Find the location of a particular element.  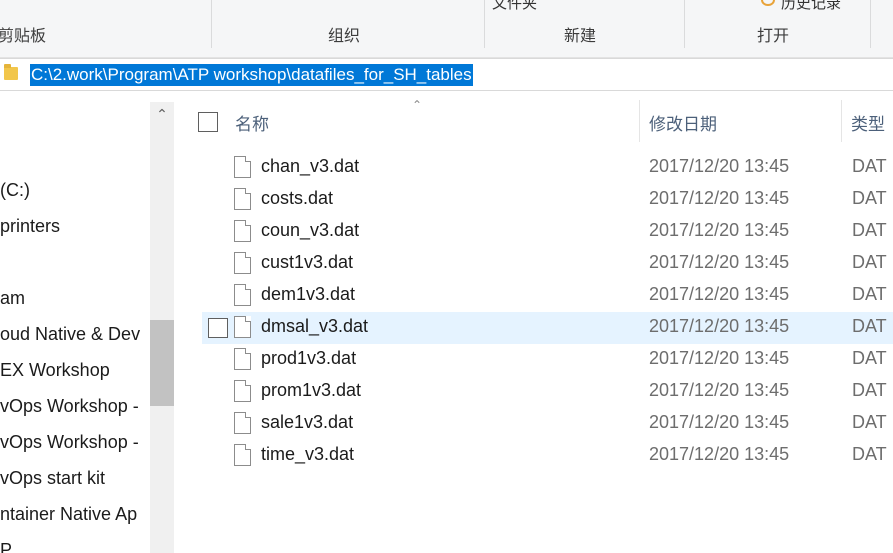

nav-item: ntainer Native Ap is located at coordinates (75, 514).